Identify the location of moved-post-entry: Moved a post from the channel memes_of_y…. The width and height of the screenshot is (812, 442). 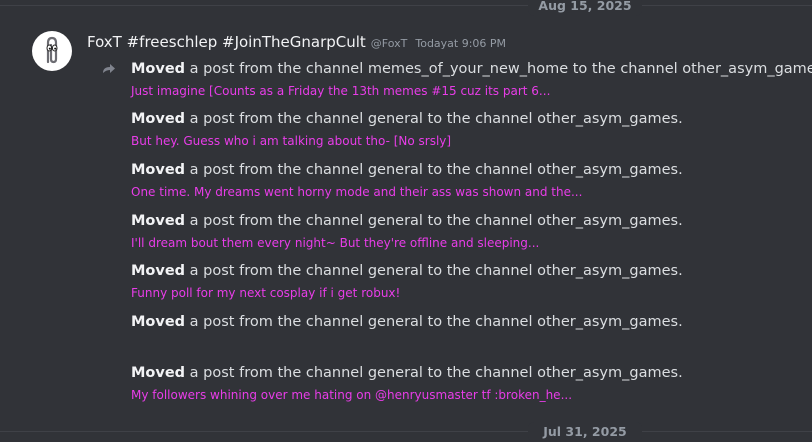
(471, 79).